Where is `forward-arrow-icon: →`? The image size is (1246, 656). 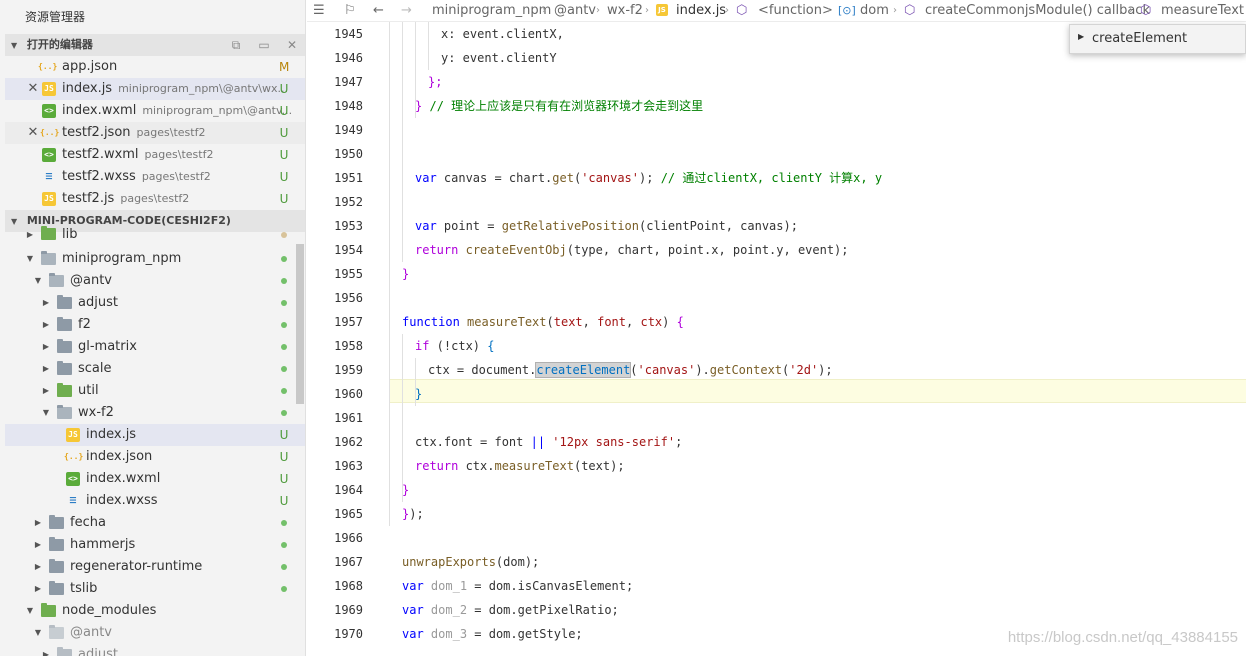
forward-arrow-icon: → is located at coordinates (406, 11).